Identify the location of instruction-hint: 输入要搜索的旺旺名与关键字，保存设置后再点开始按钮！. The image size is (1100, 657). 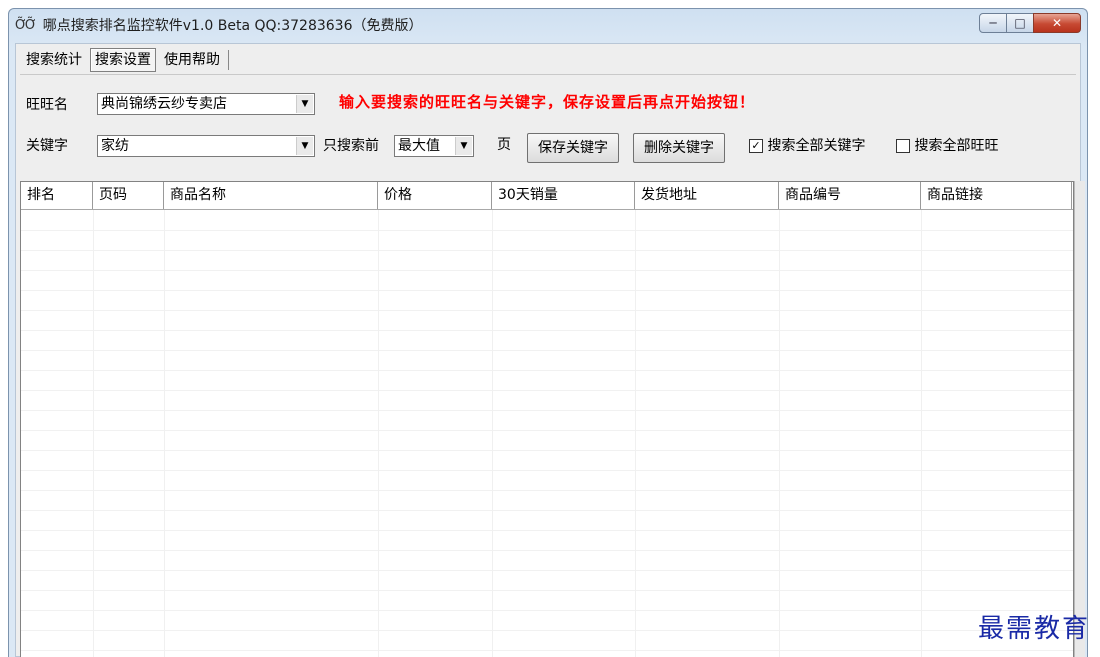
(547, 102).